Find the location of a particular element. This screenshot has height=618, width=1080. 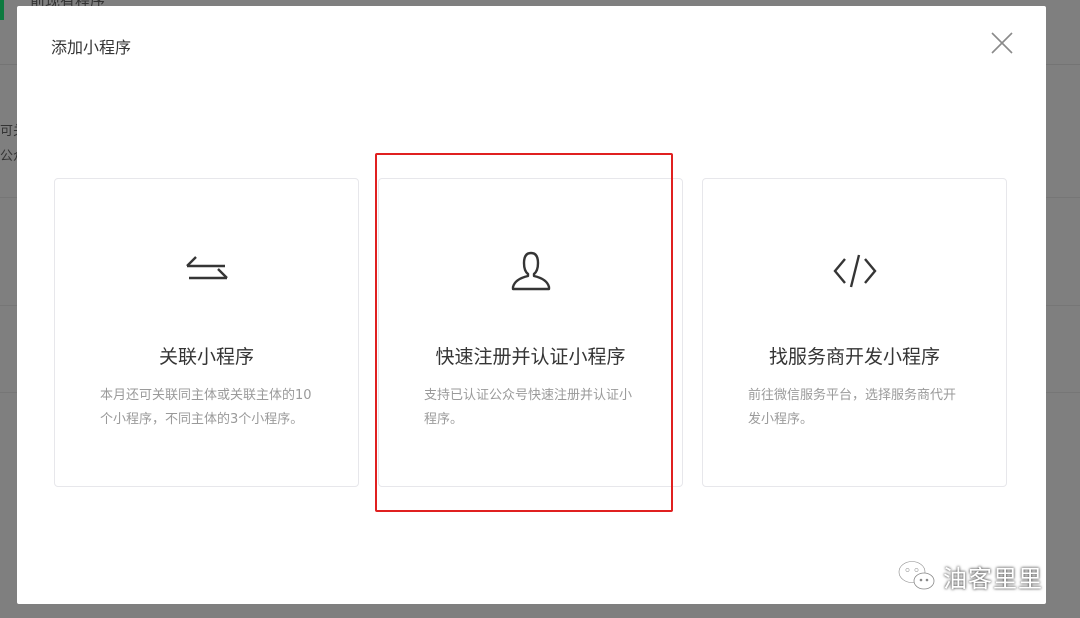

swap-arrows-icon is located at coordinates (206, 268).